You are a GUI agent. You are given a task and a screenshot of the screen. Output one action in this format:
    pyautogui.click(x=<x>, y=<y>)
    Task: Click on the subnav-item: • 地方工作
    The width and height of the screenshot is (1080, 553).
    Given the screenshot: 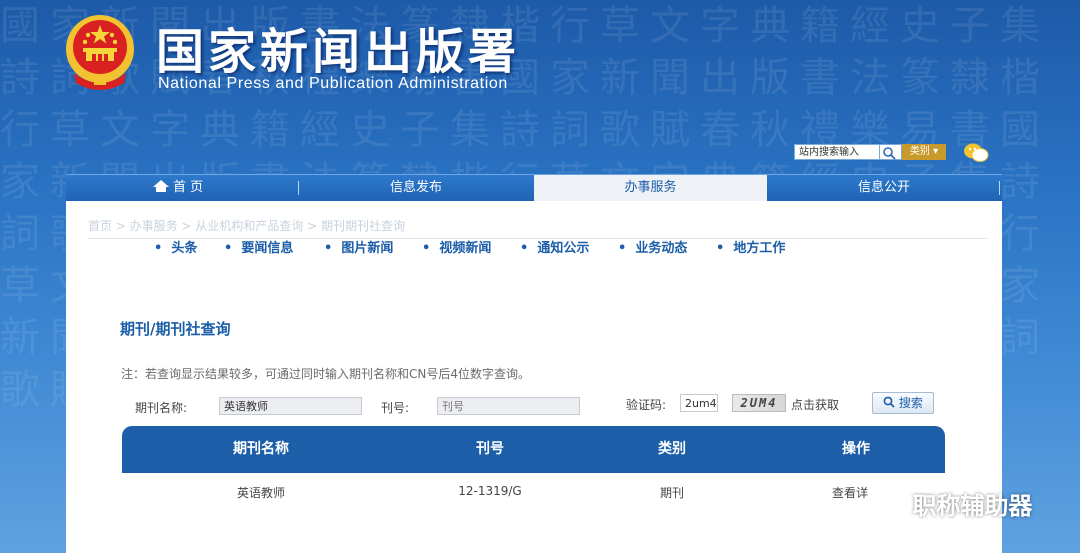 What is the action you would take?
    pyautogui.click(x=750, y=246)
    